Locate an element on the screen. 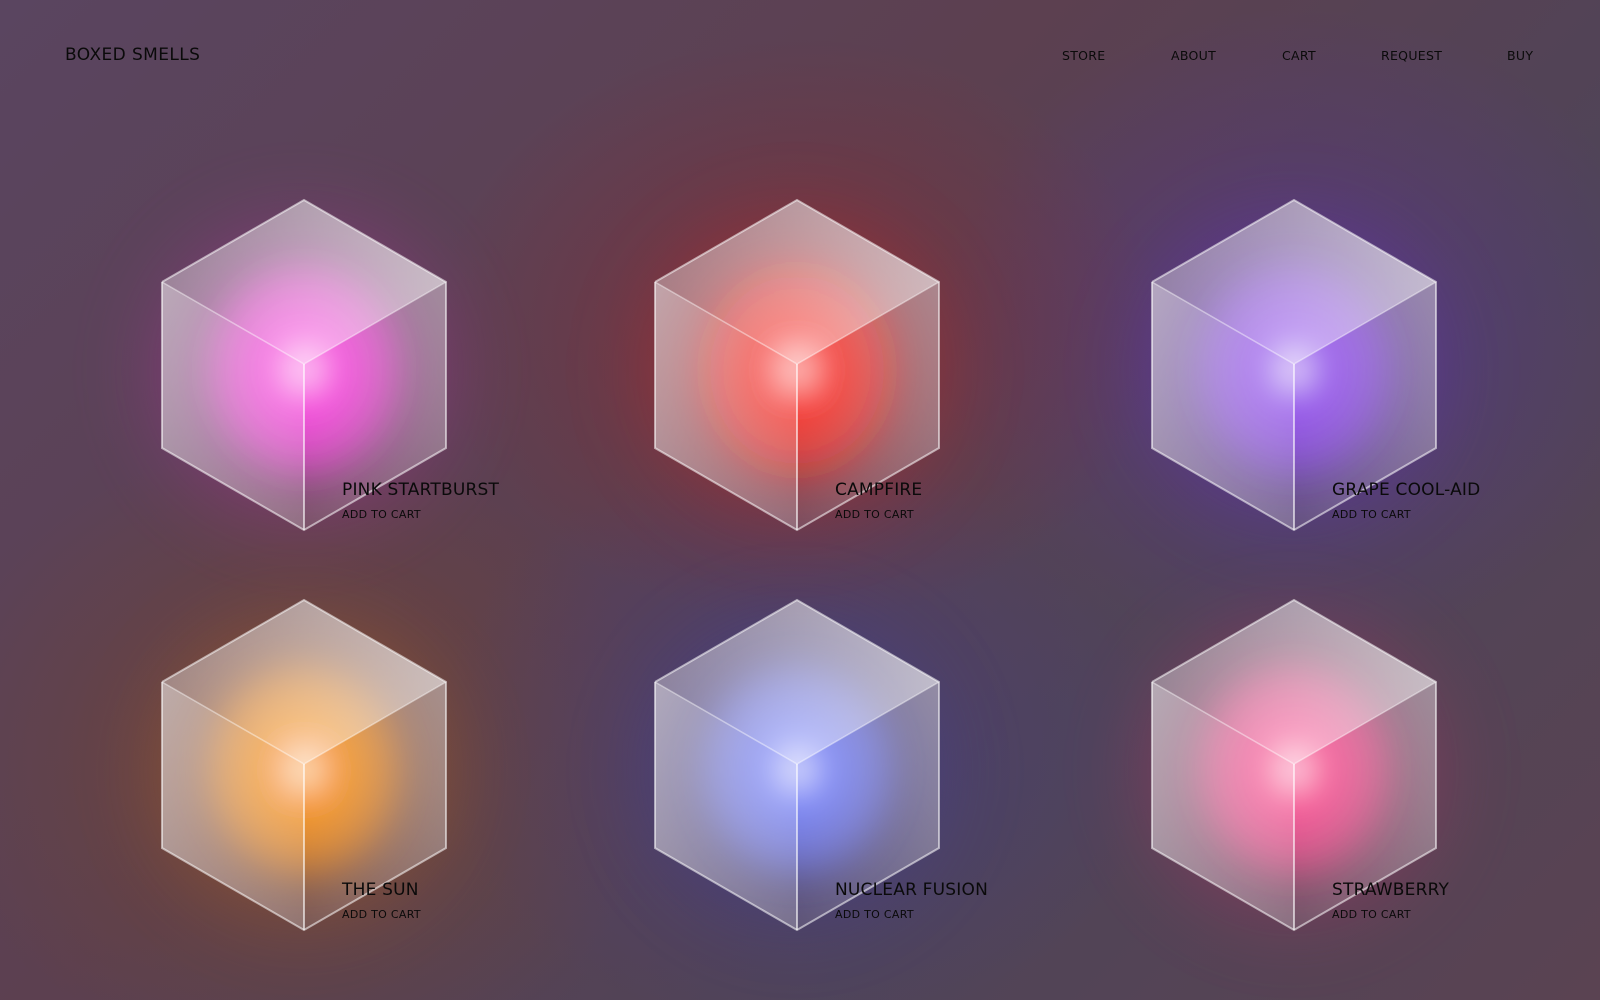 The image size is (1600, 1000). product-title: STRAWBERRY is located at coordinates (1391, 890).